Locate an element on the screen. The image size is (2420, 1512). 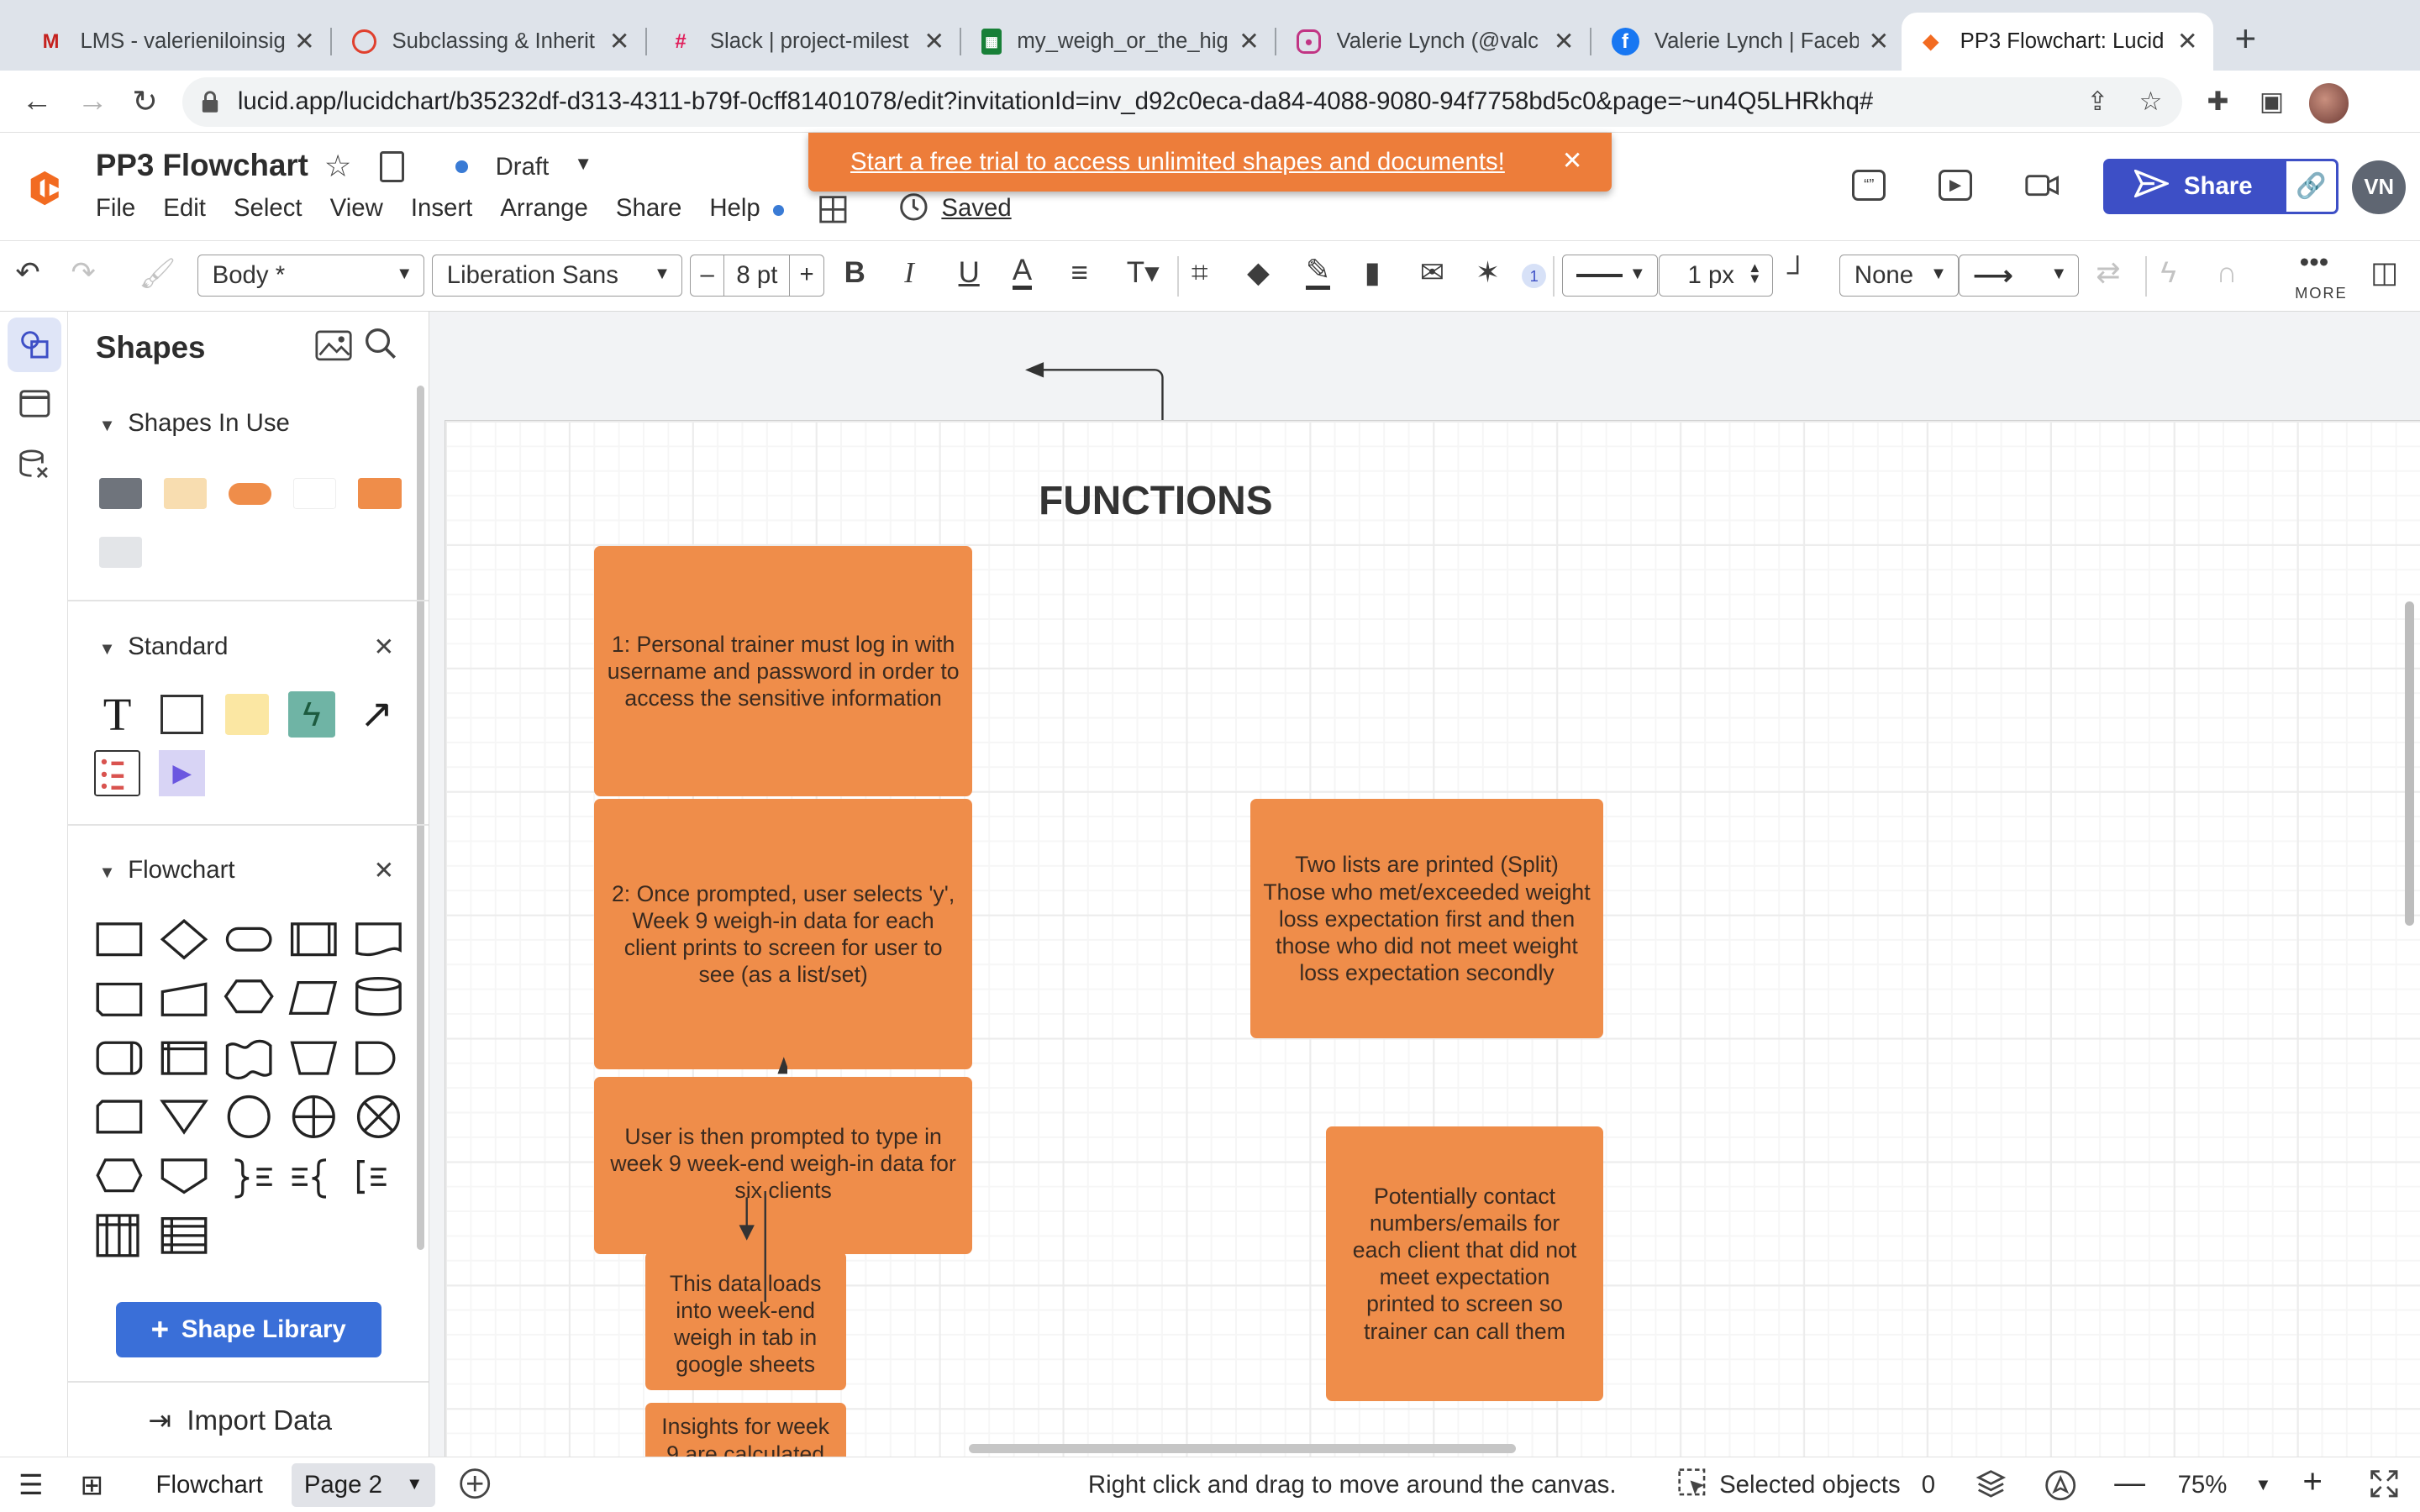
browser-tab-slack: # Slack | project-milest ✕ is located at coordinates (805, 42).